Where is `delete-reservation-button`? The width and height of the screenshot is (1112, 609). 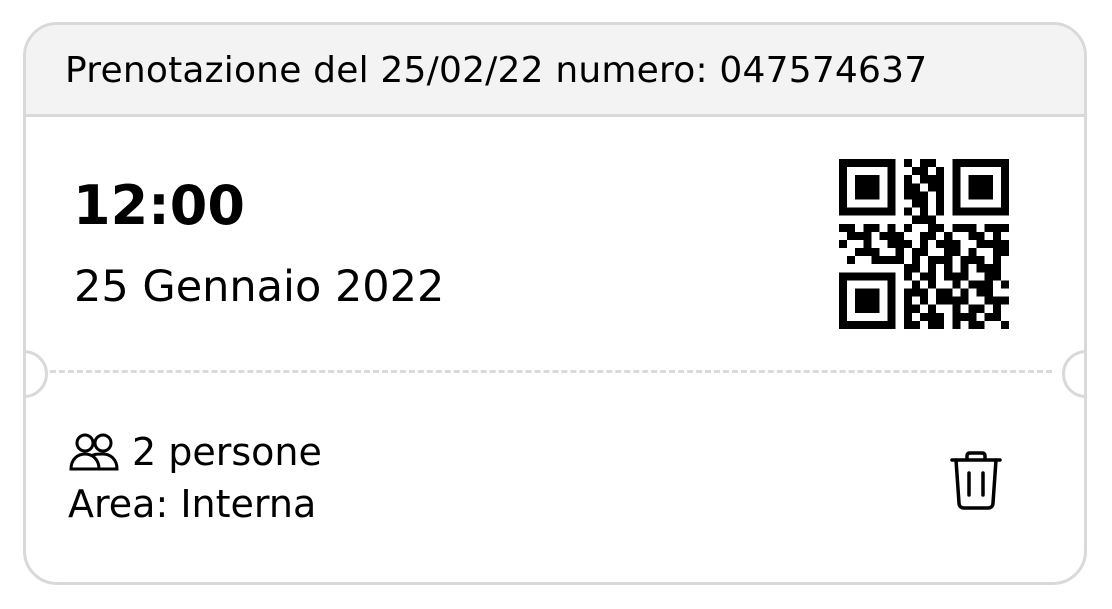 delete-reservation-button is located at coordinates (976, 481).